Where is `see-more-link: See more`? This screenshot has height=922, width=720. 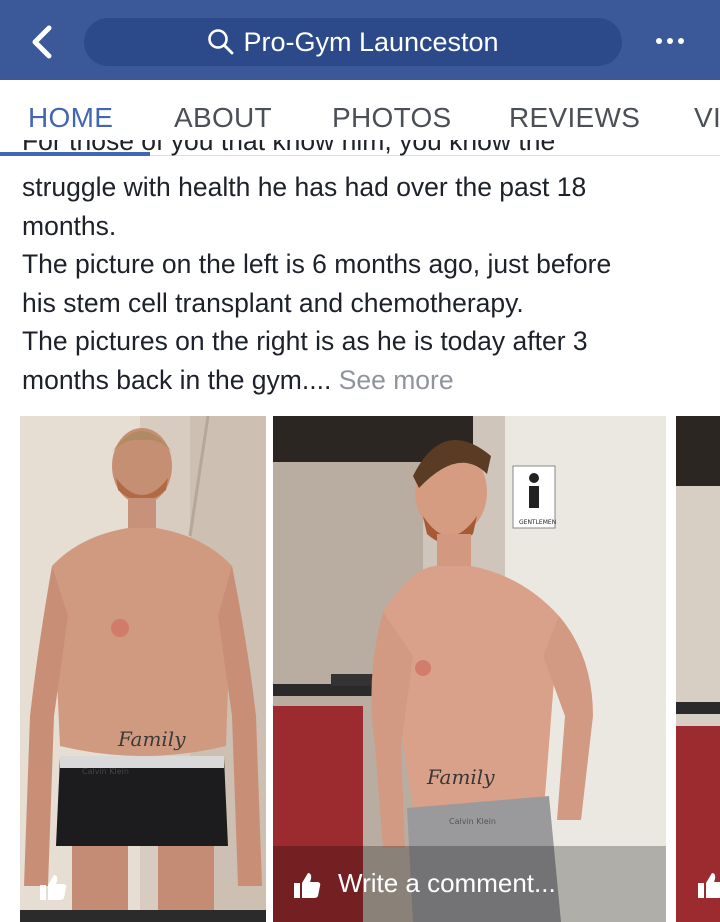
see-more-link: See more is located at coordinates (396, 380).